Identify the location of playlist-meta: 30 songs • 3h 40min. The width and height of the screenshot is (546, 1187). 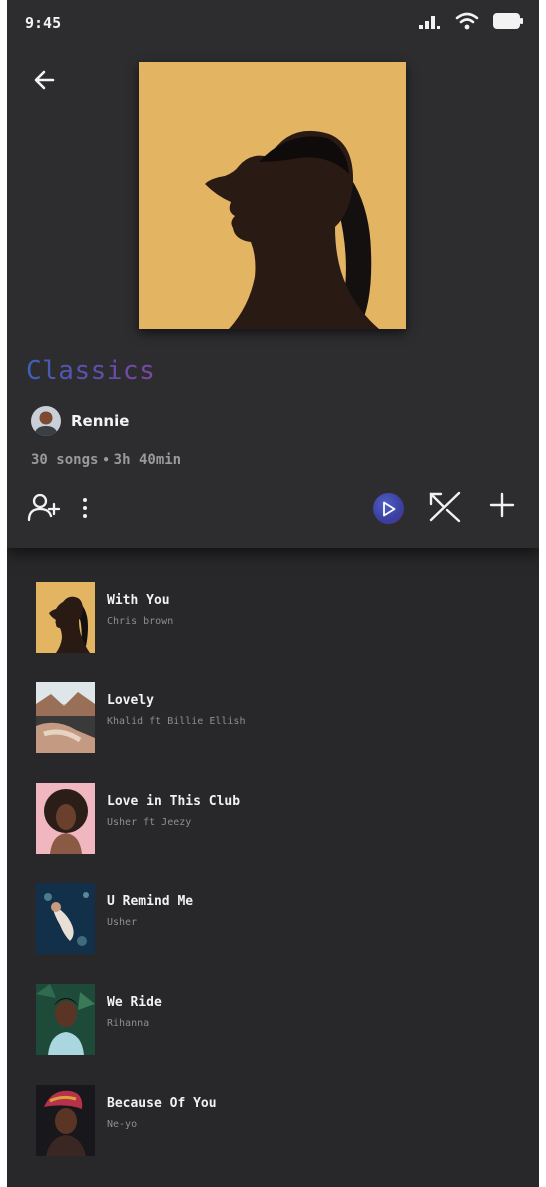
(106, 460).